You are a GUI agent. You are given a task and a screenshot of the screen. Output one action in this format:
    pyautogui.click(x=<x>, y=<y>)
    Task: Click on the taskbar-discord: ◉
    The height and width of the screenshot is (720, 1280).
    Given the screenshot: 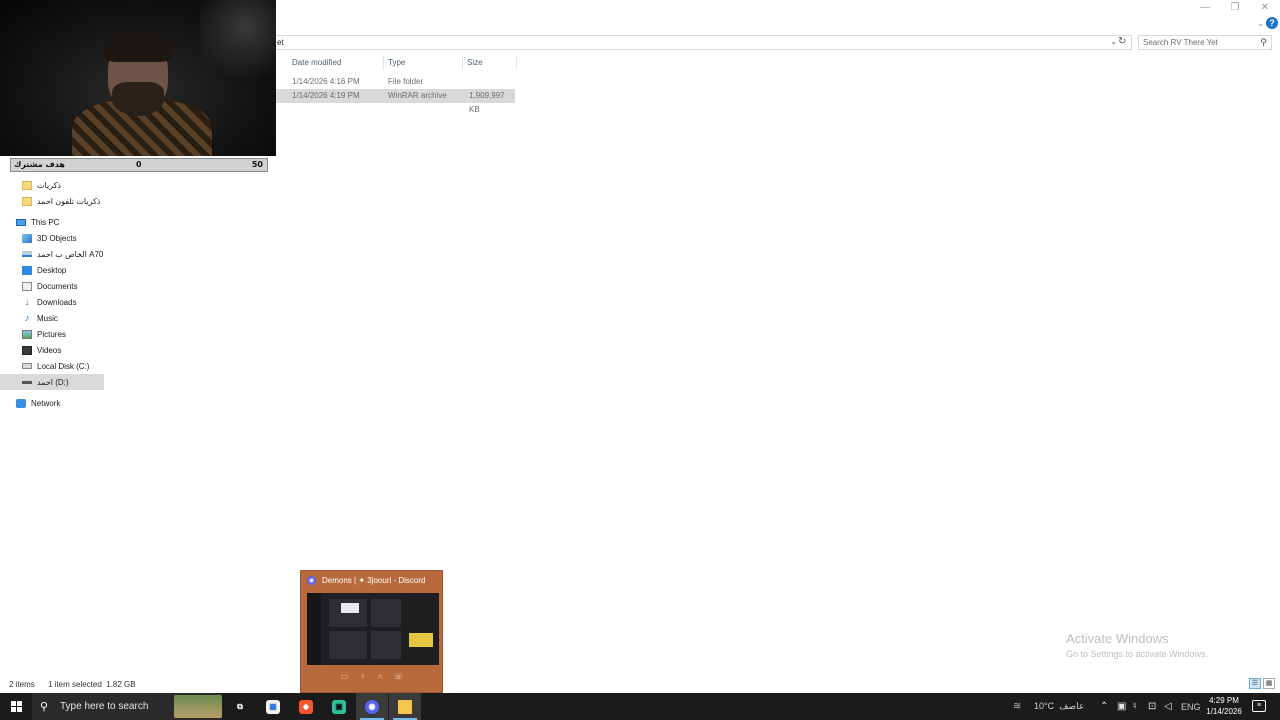 What is the action you would take?
    pyautogui.click(x=372, y=706)
    